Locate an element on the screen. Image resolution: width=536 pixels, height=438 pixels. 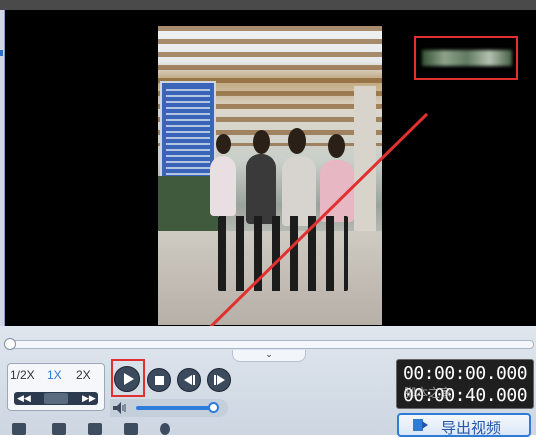
play-button is located at coordinates (127, 379).